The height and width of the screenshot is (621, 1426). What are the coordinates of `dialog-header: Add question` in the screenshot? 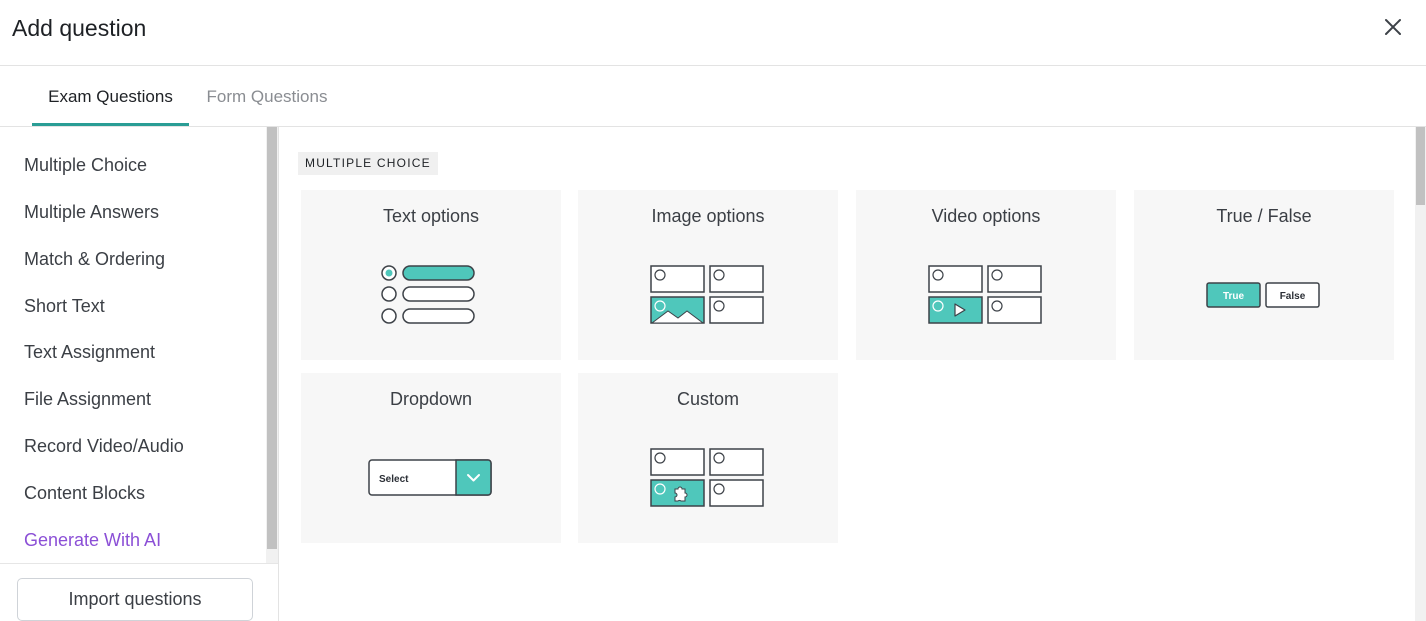 It's located at (713, 33).